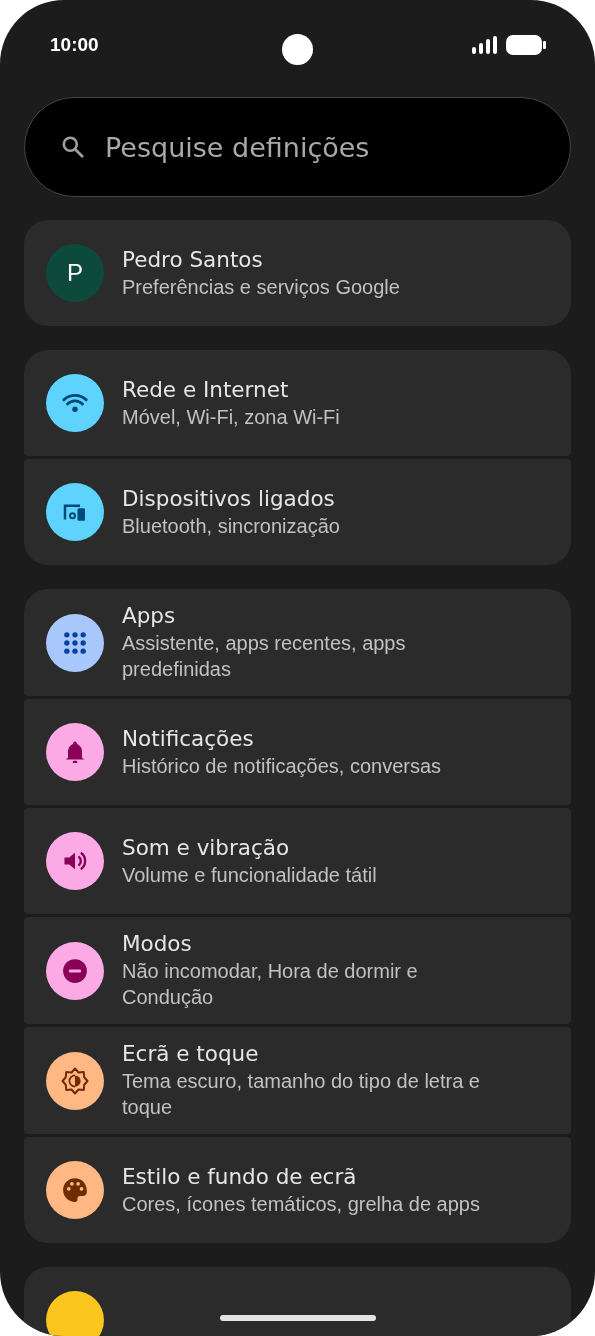 This screenshot has height=1336, width=595. What do you see at coordinates (297, 147) in the screenshot?
I see `search-field: Pesquise definições` at bounding box center [297, 147].